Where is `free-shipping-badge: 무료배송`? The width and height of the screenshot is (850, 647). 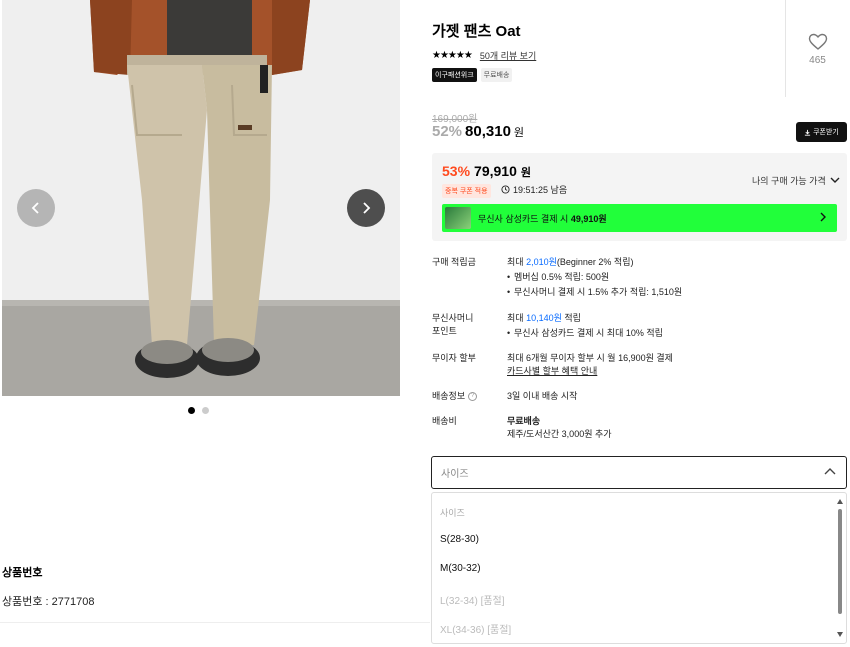
free-shipping-badge: 무료배송 is located at coordinates (496, 75).